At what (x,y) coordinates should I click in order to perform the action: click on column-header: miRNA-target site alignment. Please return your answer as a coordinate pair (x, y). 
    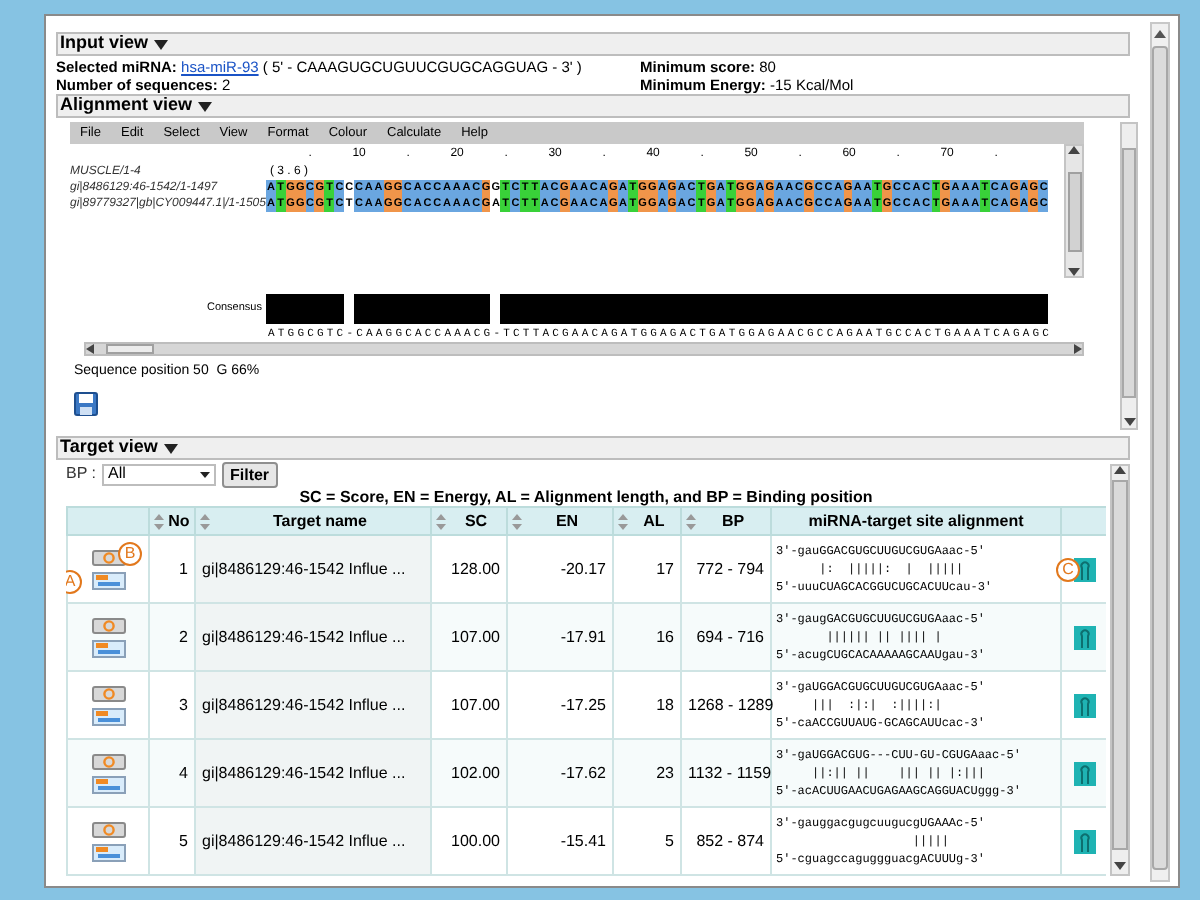
    Looking at the image, I should click on (916, 521).